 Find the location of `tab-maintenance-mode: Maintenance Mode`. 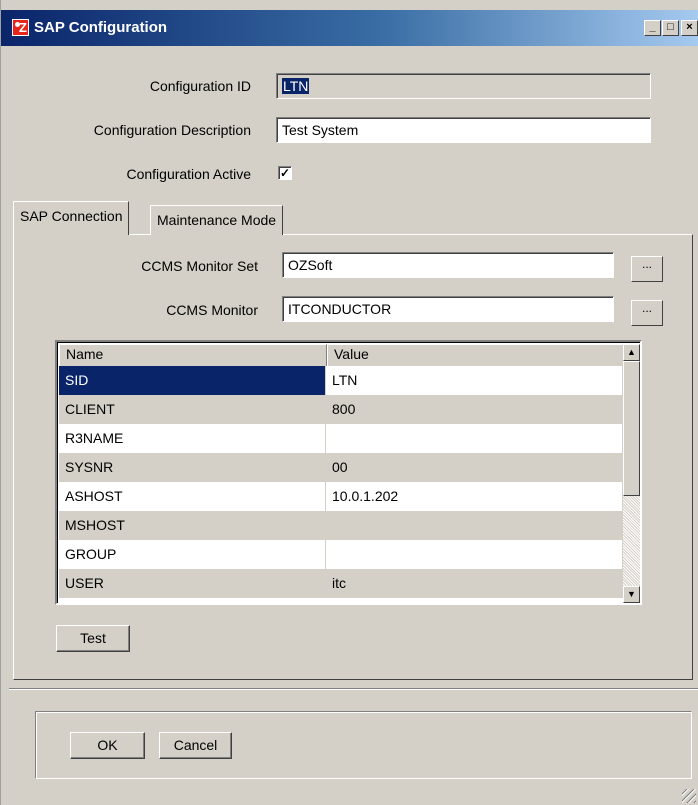

tab-maintenance-mode: Maintenance Mode is located at coordinates (217, 220).